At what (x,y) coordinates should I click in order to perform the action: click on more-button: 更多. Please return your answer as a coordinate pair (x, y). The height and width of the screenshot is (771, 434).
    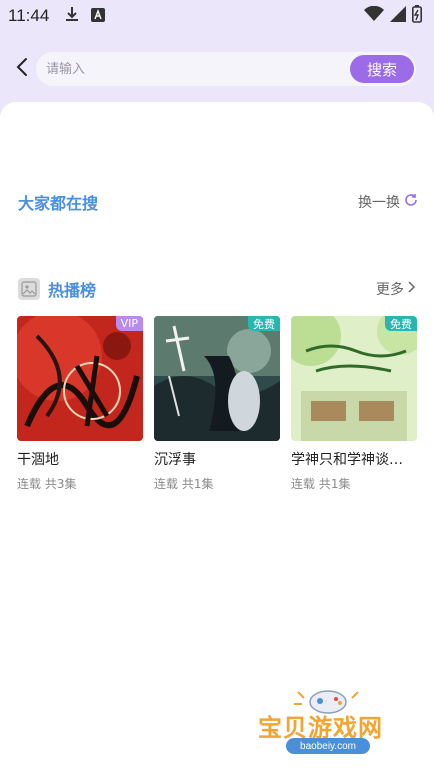
    Looking at the image, I should click on (396, 289).